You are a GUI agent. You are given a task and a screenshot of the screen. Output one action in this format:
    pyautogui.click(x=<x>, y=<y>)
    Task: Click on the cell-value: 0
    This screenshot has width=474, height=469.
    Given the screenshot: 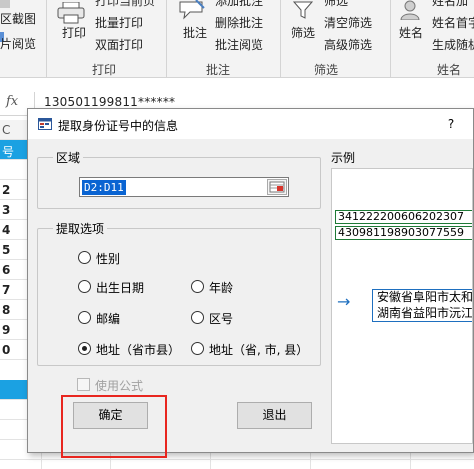 What is the action you would take?
    pyautogui.click(x=6, y=350)
    